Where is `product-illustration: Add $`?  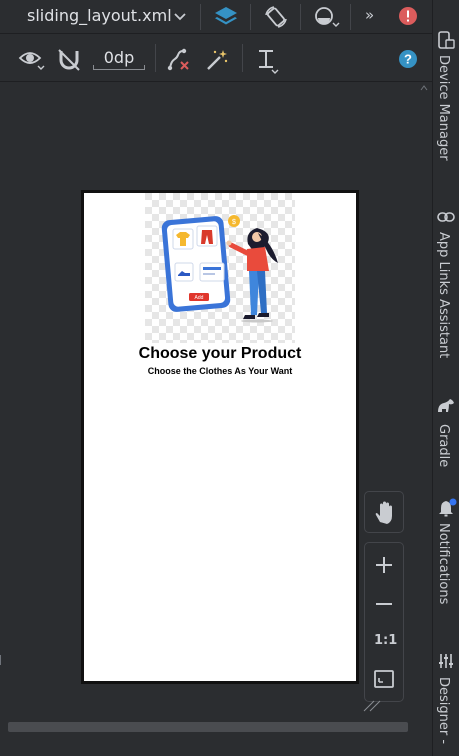
product-illustration: Add $ is located at coordinates (220, 268).